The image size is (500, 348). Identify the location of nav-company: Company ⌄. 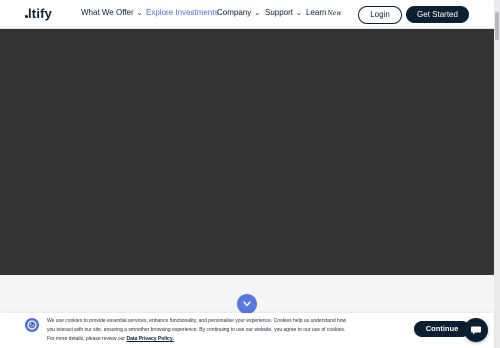
(238, 12).